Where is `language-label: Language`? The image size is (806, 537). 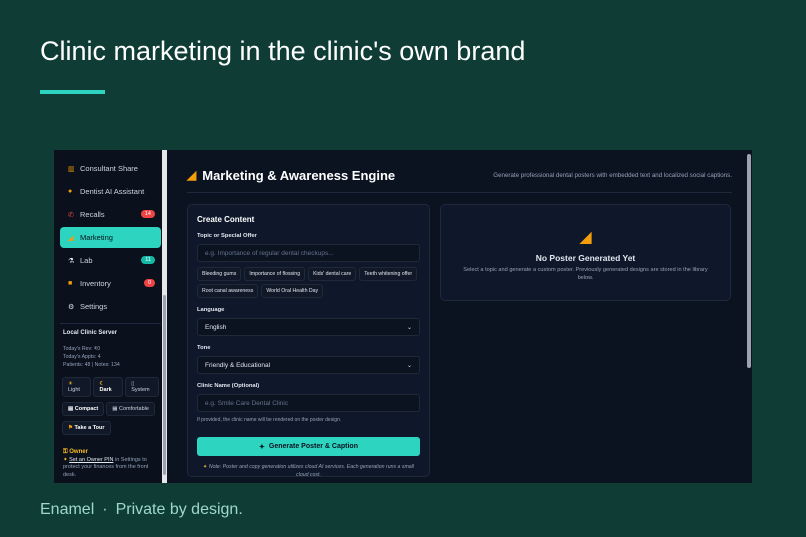
language-label: Language is located at coordinates (211, 310).